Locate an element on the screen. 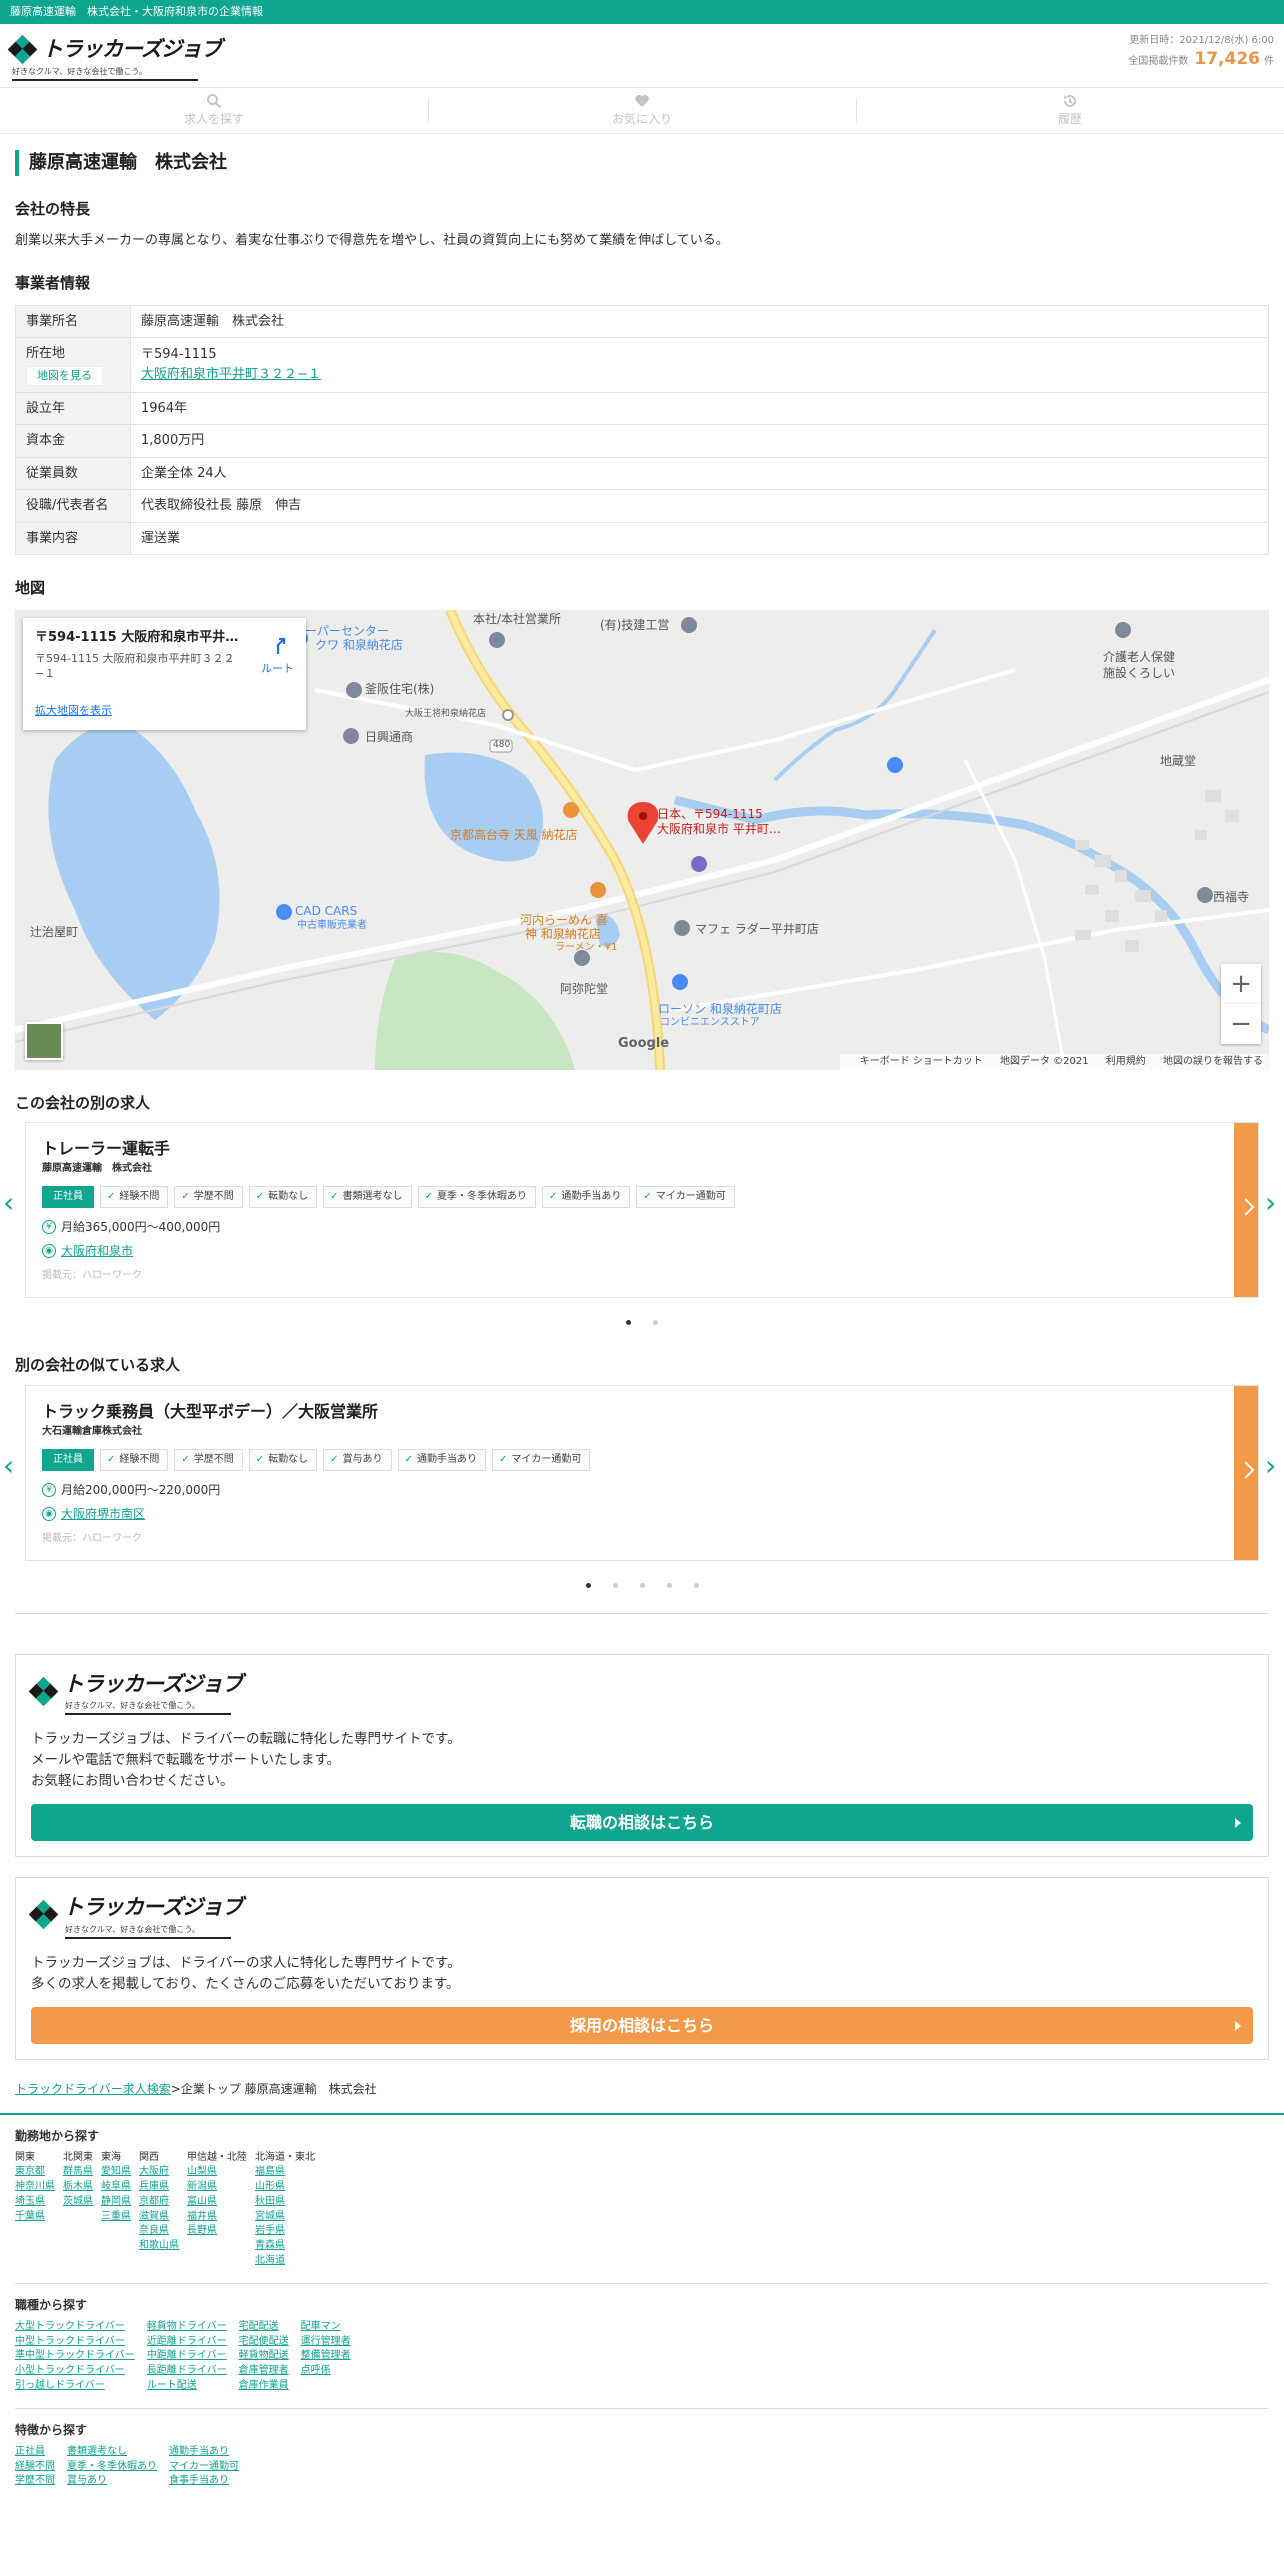 This screenshot has width=1284, height=2568. job-type-link: 配車マン is located at coordinates (326, 2327).